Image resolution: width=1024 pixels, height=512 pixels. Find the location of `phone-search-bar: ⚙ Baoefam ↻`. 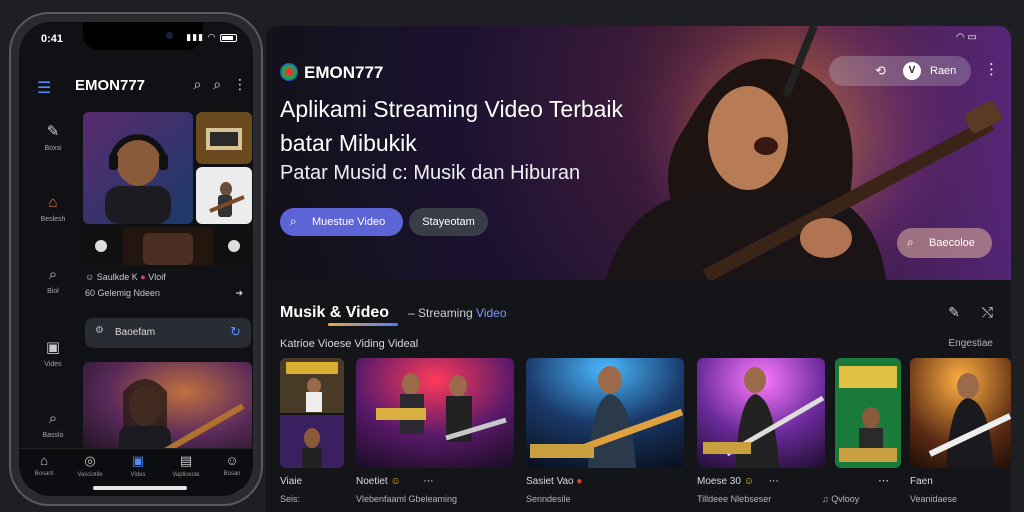

phone-search-bar: ⚙ Baoefam ↻ is located at coordinates (168, 333).